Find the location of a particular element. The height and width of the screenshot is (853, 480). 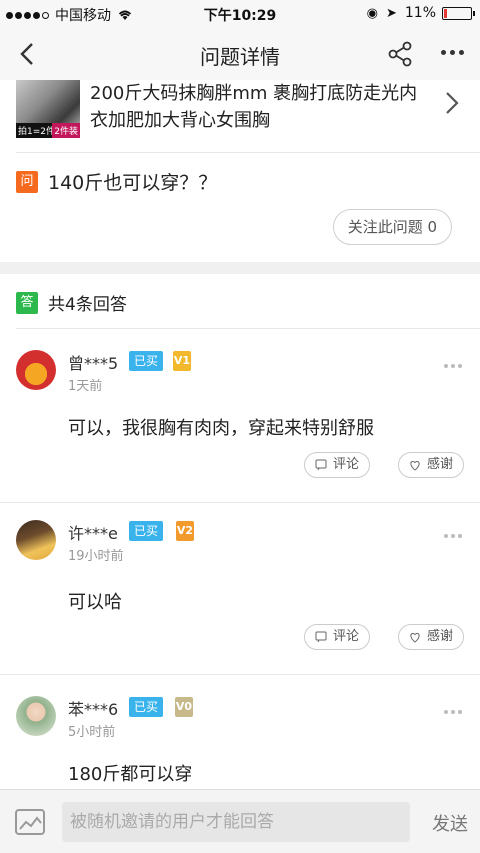

question: 问 140斤也可以穿？？ is located at coordinates (116, 181).